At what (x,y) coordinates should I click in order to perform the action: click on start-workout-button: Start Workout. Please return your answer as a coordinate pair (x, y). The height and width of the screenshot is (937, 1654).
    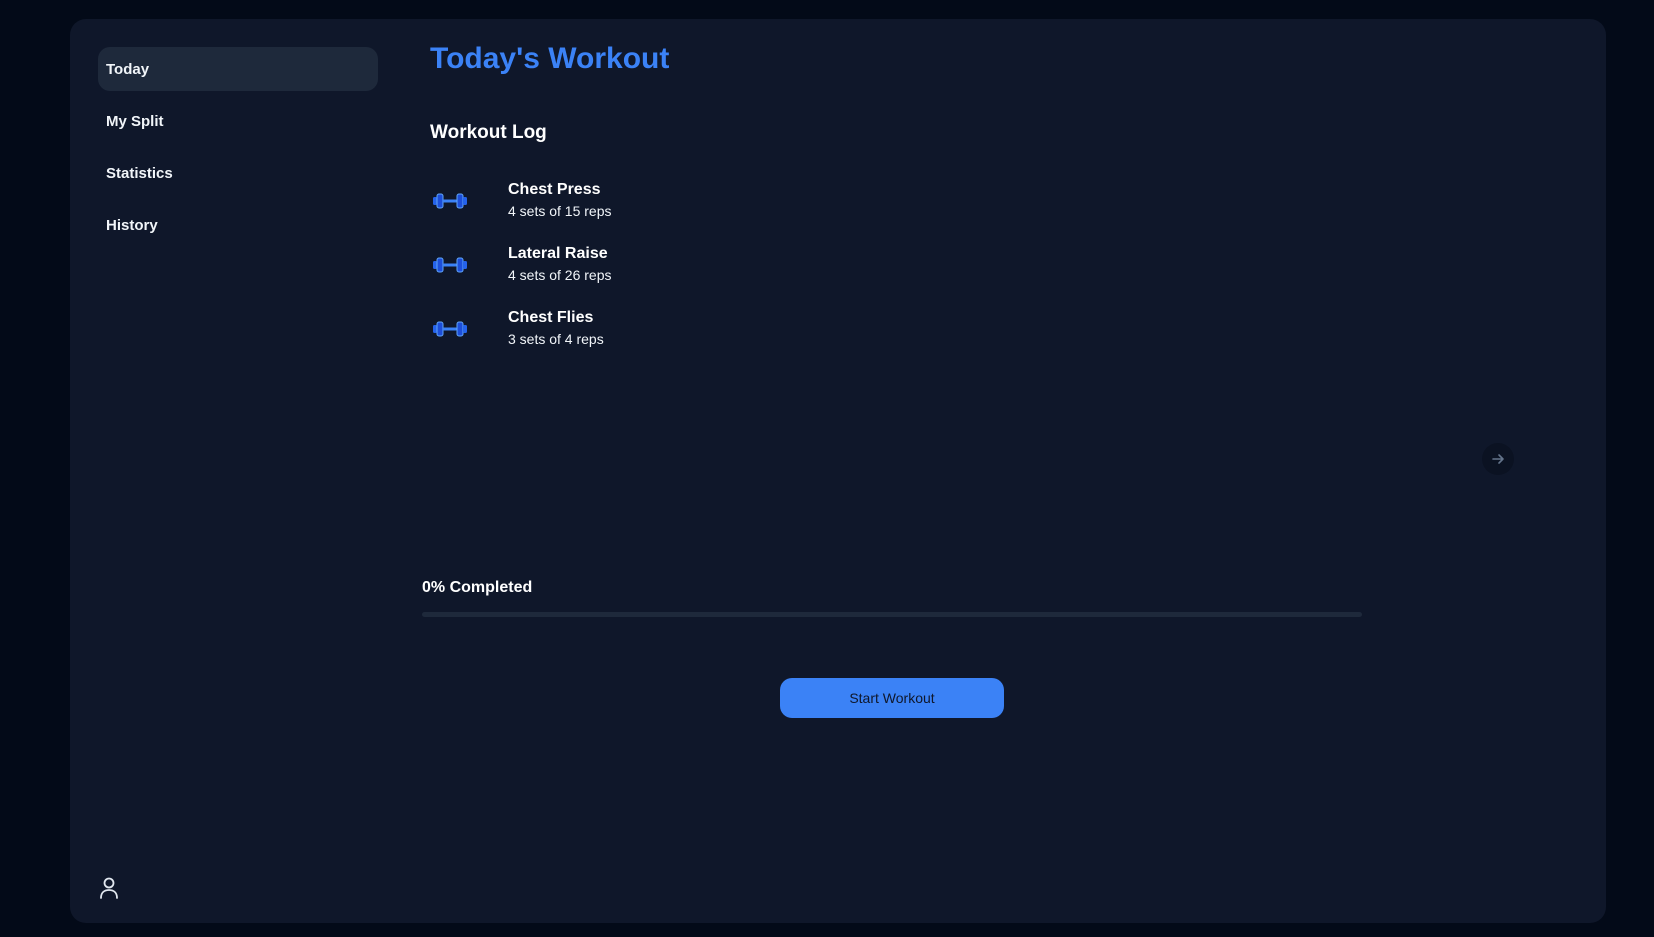
    Looking at the image, I should click on (892, 698).